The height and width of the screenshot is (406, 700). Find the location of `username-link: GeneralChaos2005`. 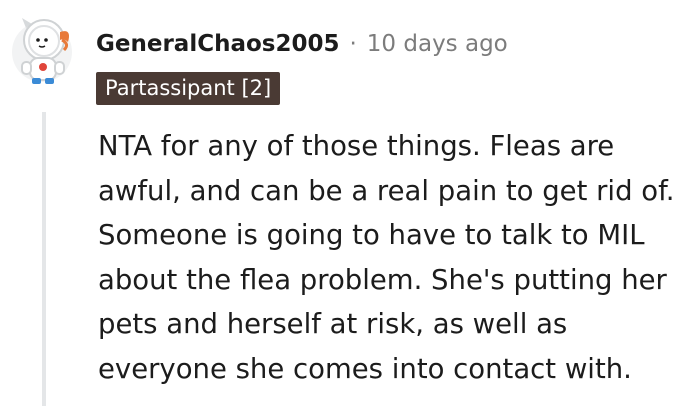

username-link: GeneralChaos2005 is located at coordinates (217, 44).